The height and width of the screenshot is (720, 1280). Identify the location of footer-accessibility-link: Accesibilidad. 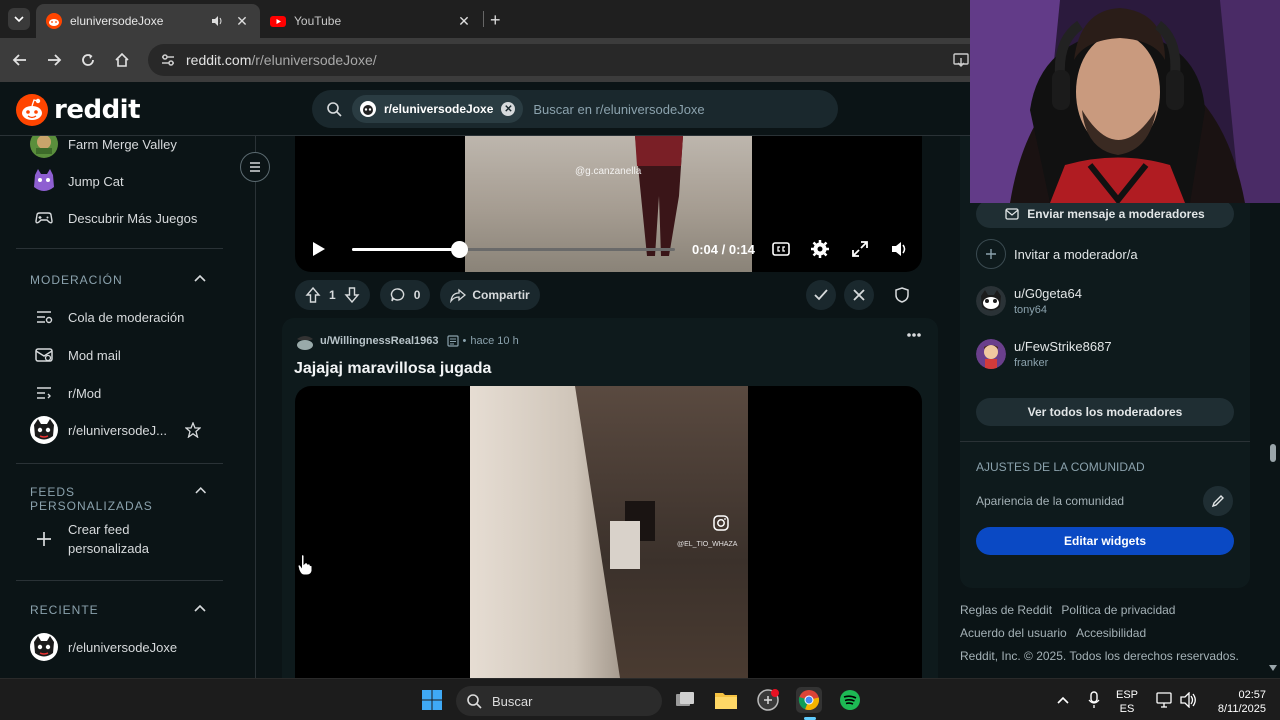
(1111, 633).